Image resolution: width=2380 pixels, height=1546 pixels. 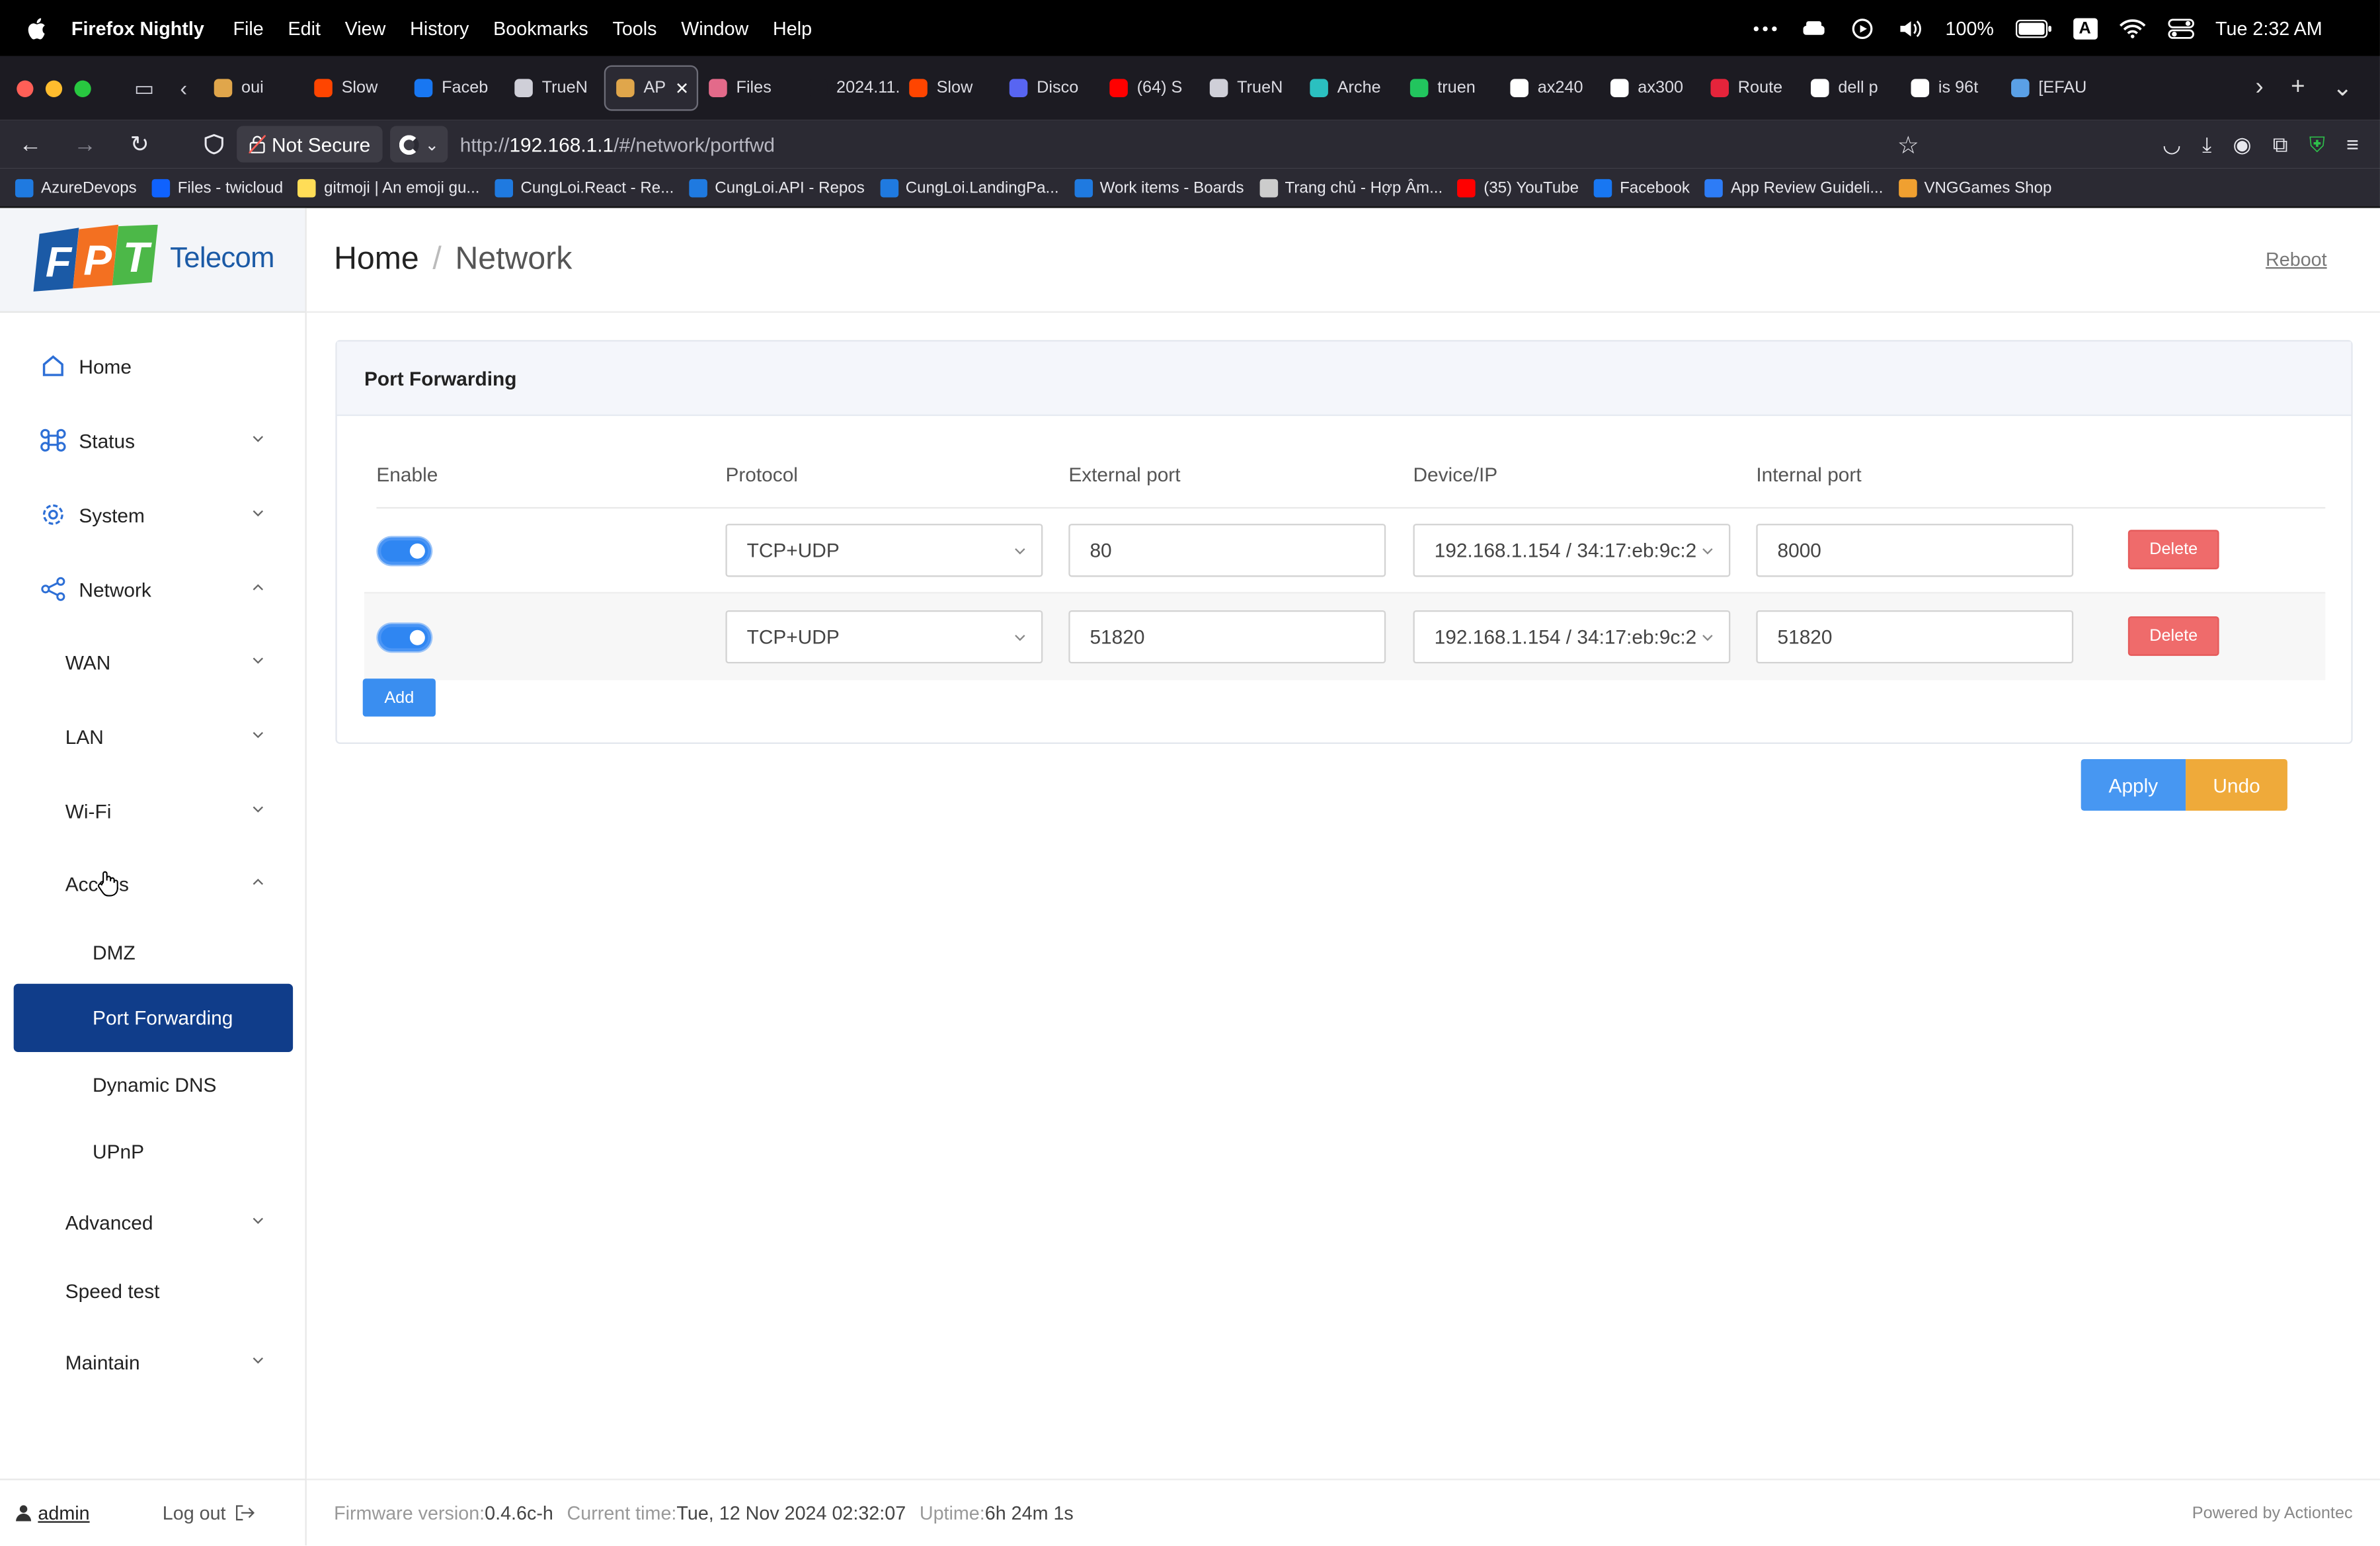 I want to click on bookmark-item: Work items - Boards, so click(x=1159, y=187).